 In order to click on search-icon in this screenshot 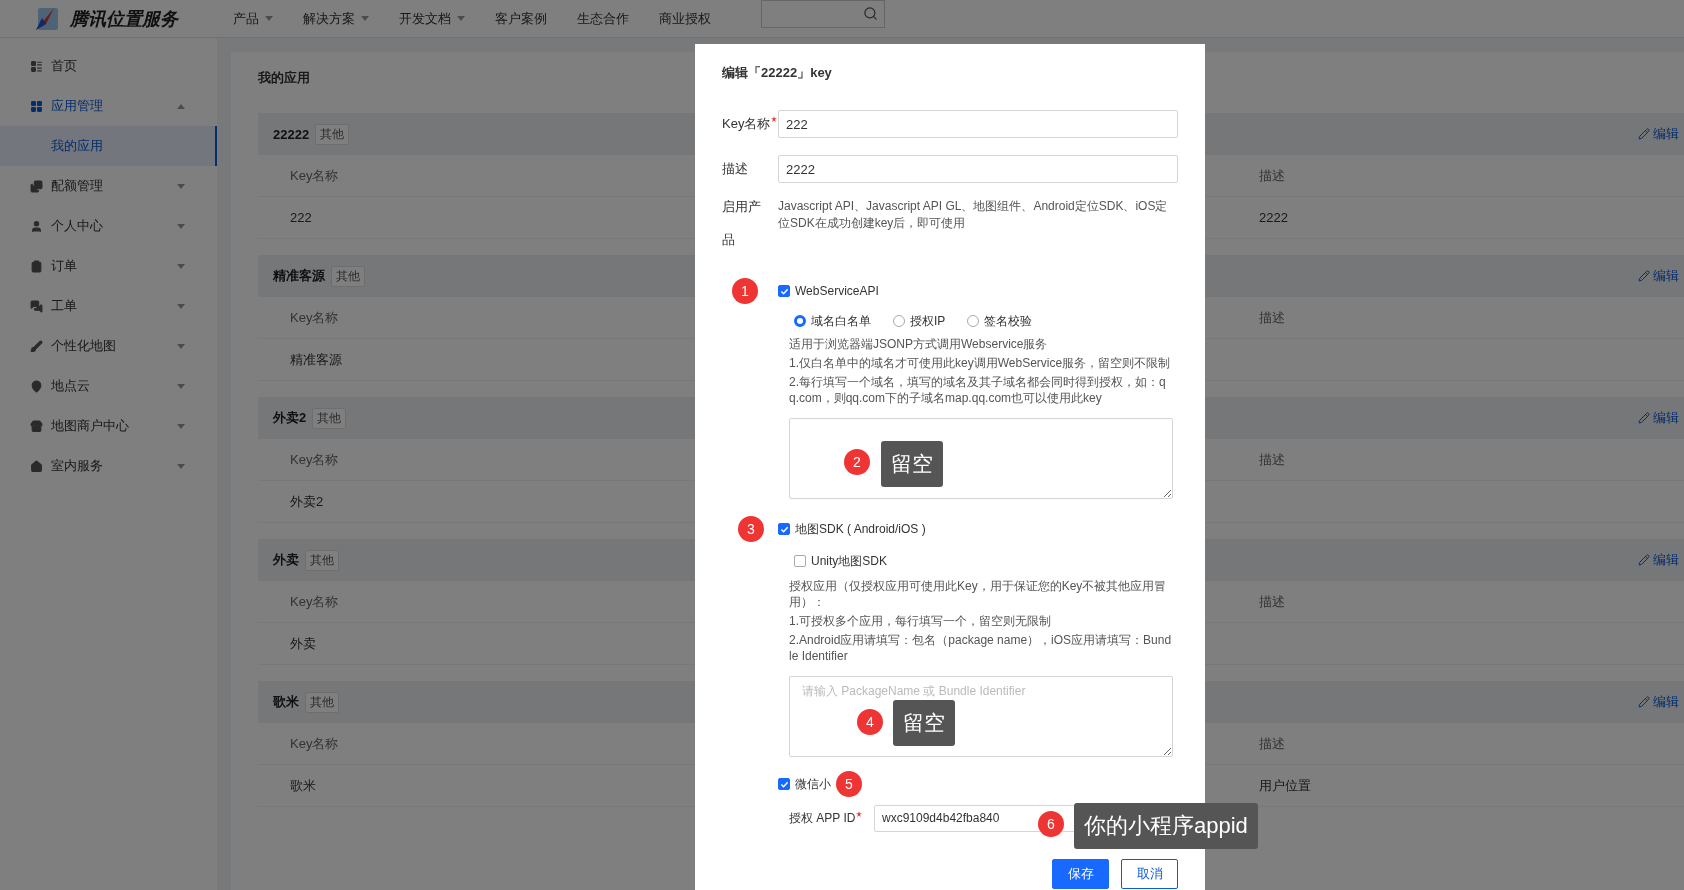, I will do `click(870, 13)`.